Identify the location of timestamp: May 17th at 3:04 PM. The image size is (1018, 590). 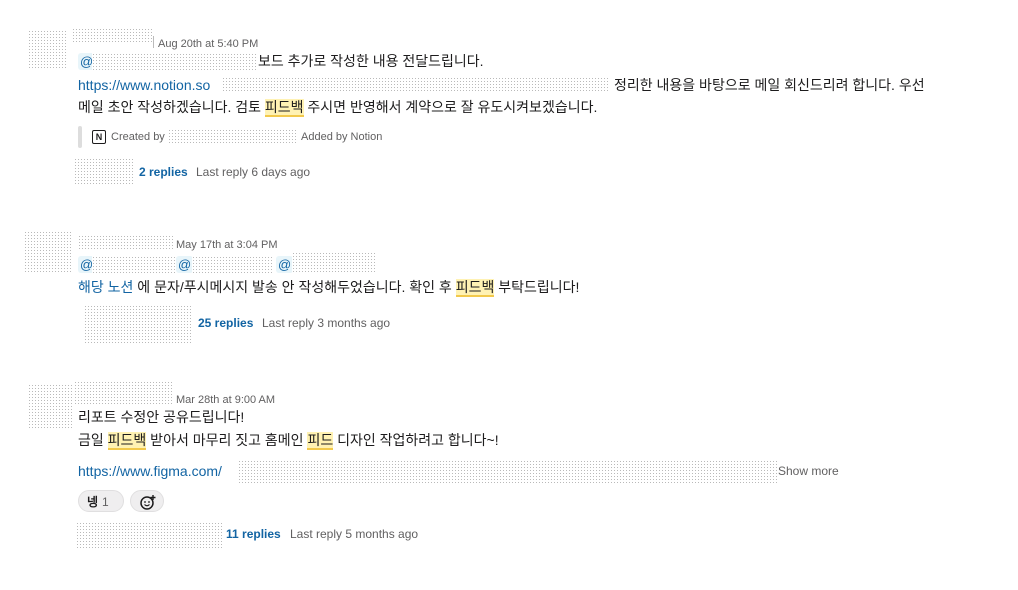
(227, 245).